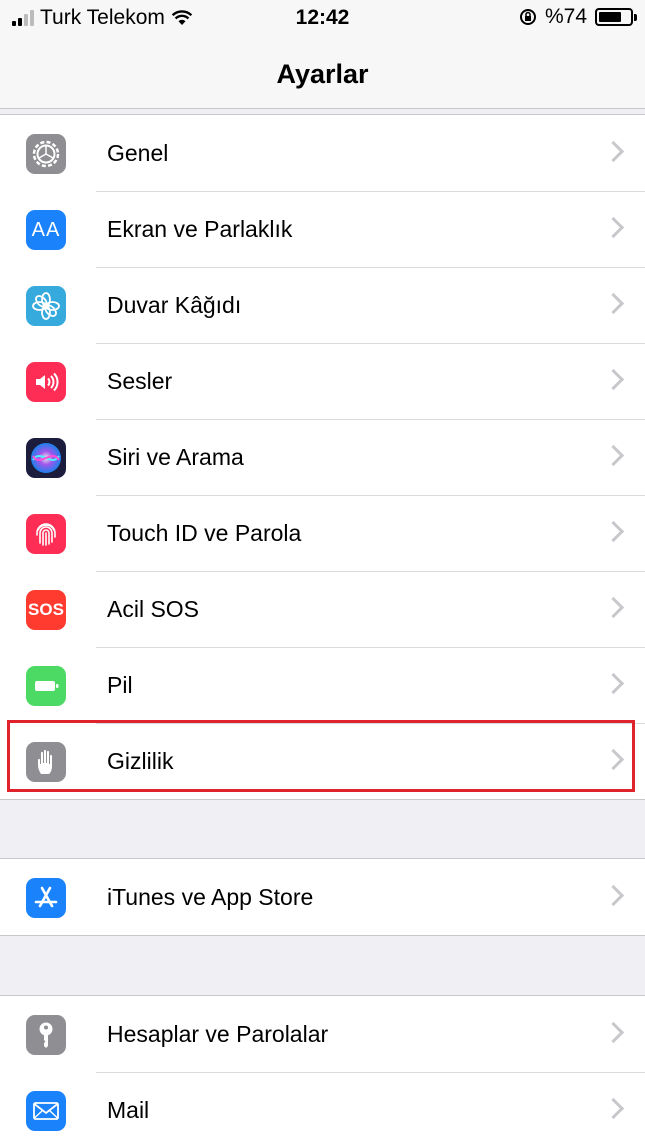 The height and width of the screenshot is (1148, 645). What do you see at coordinates (565, 16) in the screenshot?
I see `battery-percent: %74` at bounding box center [565, 16].